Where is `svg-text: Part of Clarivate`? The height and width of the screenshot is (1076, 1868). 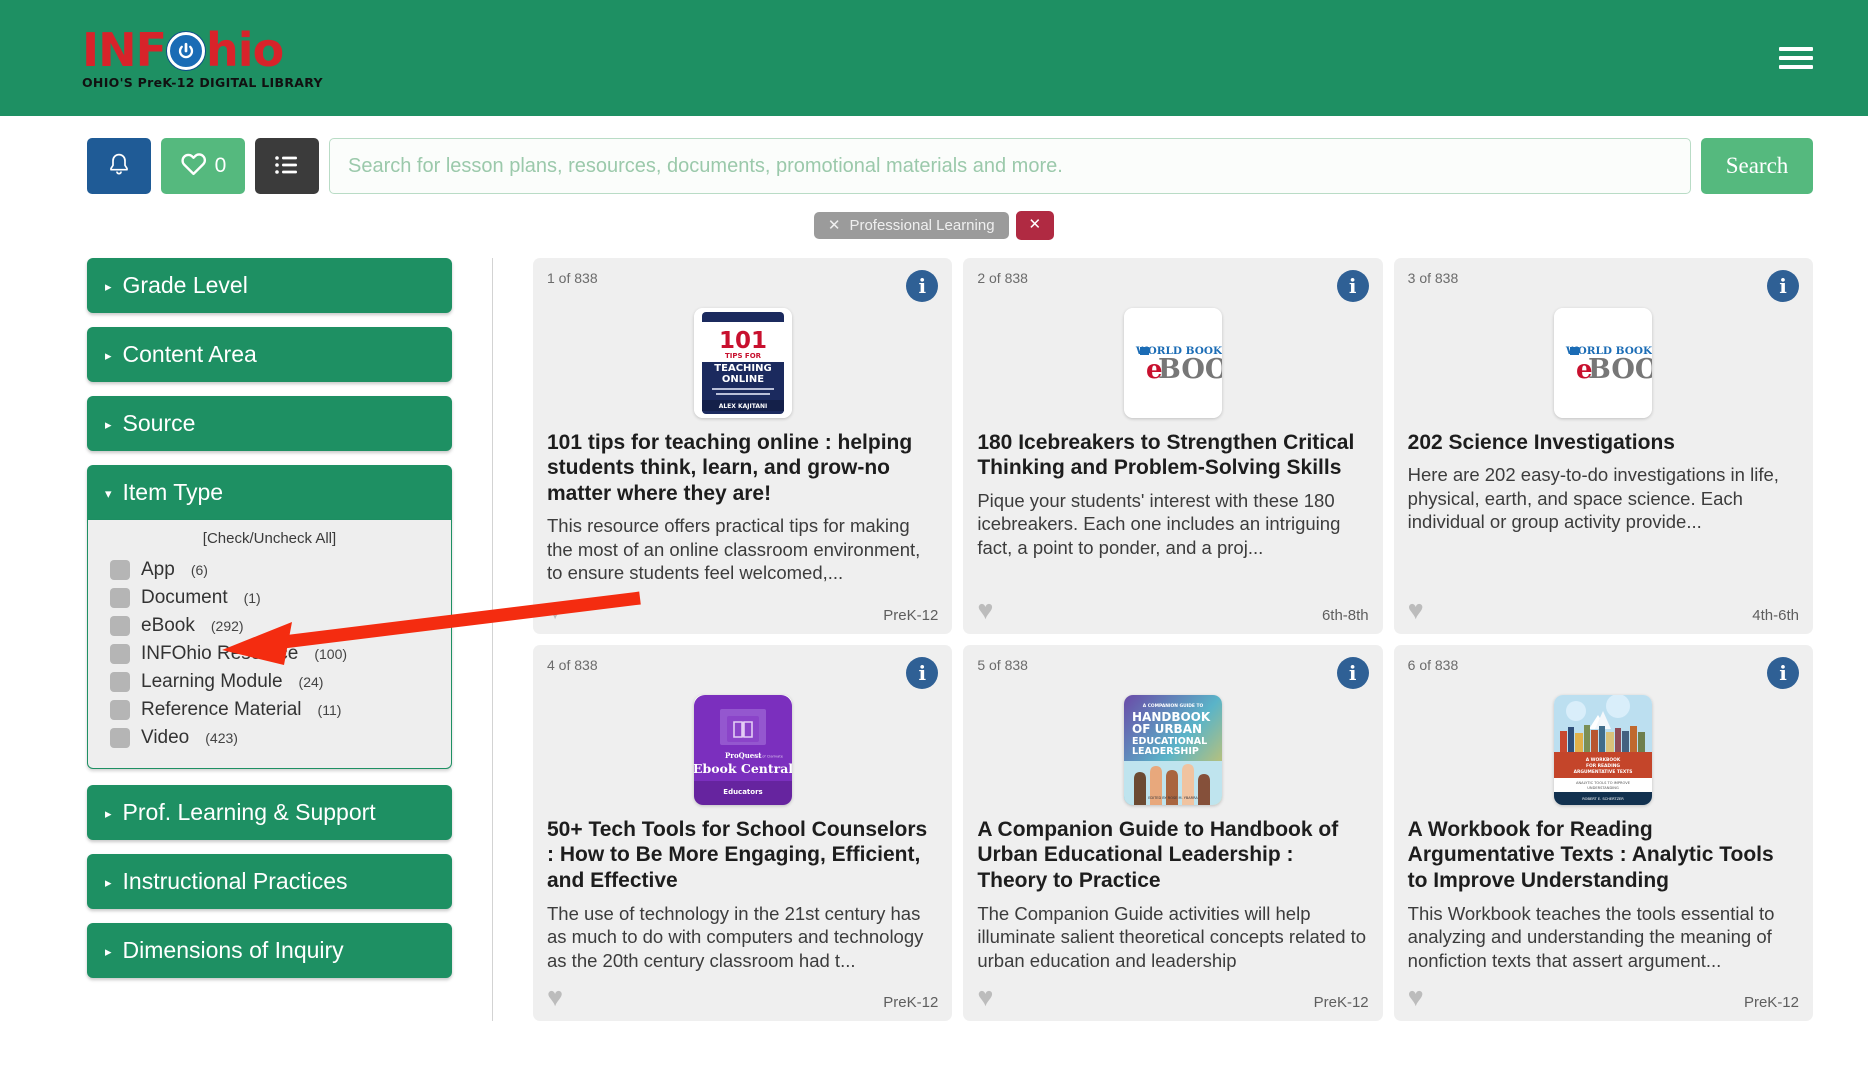
svg-text: Part of Clarivate is located at coordinates (769, 756).